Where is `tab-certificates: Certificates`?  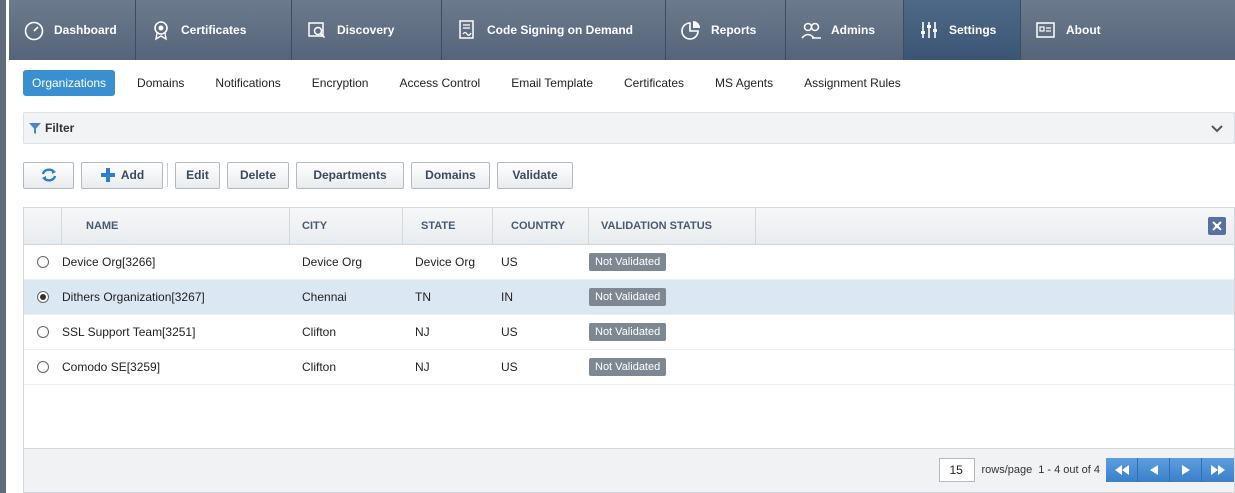
tab-certificates: Certificates is located at coordinates (214, 30).